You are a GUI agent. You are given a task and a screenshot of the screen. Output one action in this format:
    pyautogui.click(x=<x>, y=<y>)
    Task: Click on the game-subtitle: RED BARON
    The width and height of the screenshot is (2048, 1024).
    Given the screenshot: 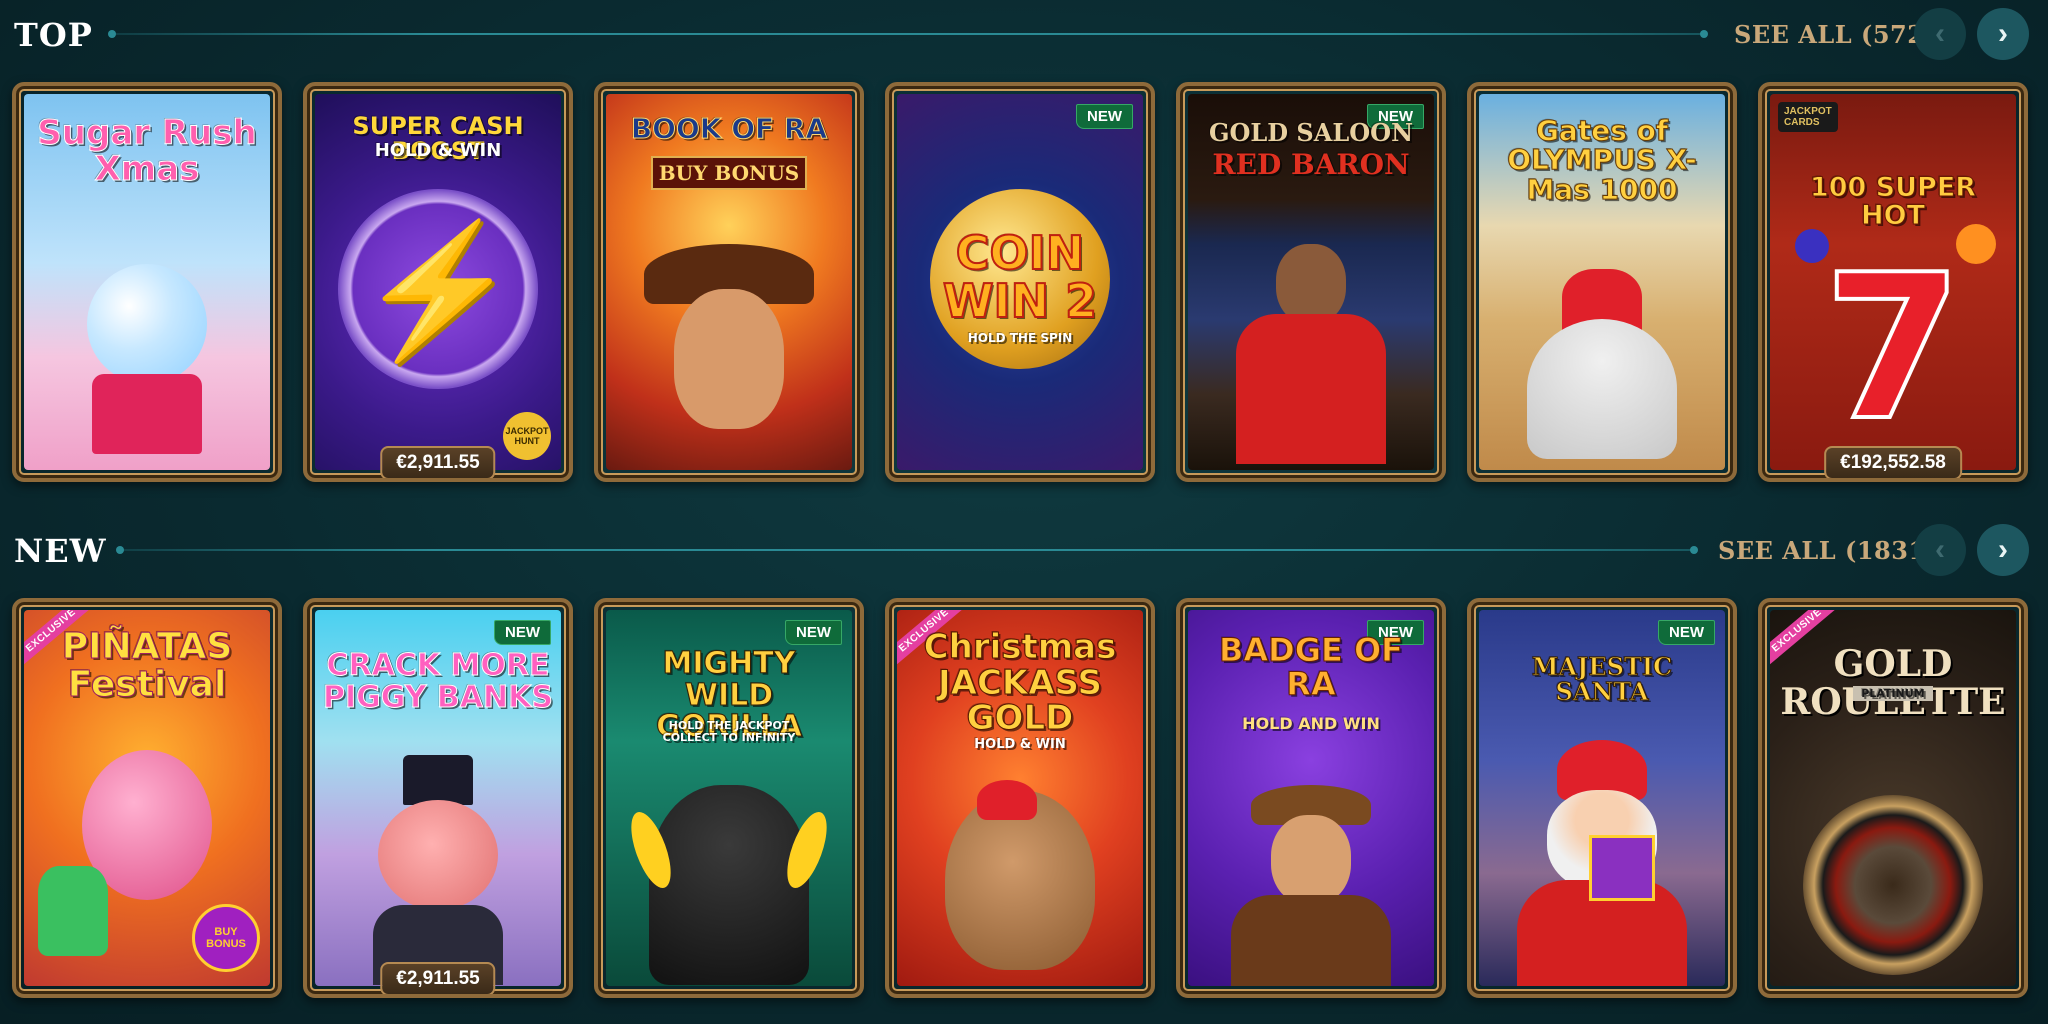 What is the action you would take?
    pyautogui.click(x=1311, y=164)
    